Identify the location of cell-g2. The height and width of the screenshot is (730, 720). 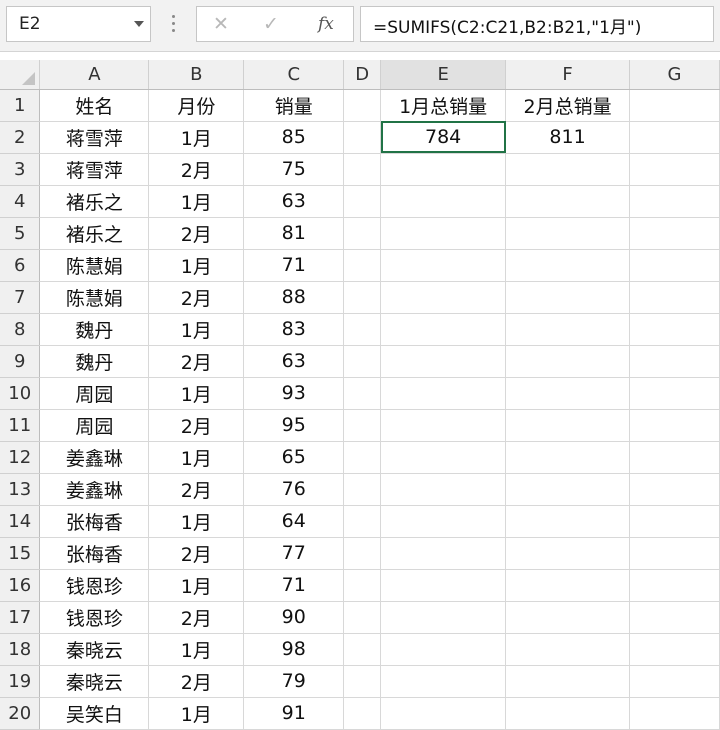
(674, 137).